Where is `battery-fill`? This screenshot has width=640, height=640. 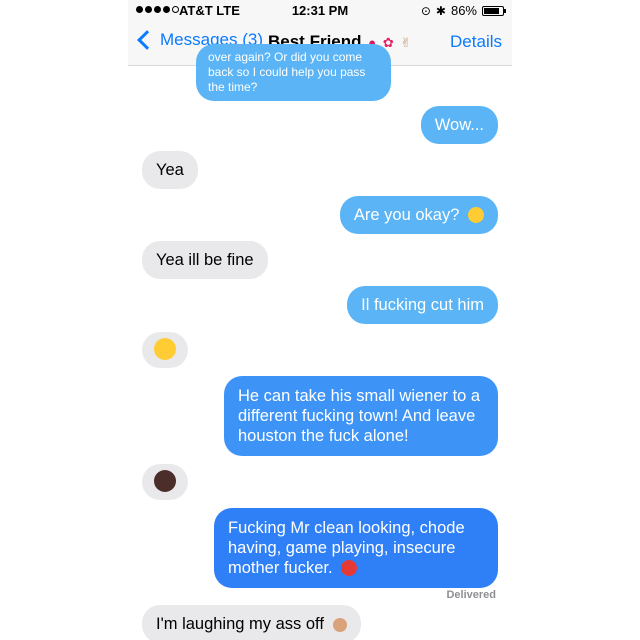
battery-fill is located at coordinates (491, 10).